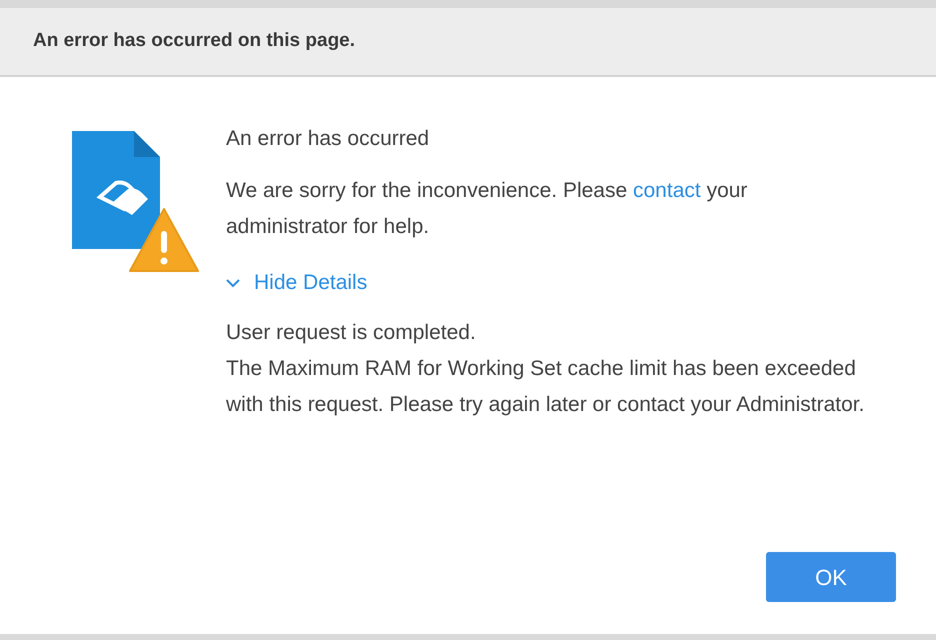  What do you see at coordinates (351, 333) in the screenshot?
I see `details-text: User request is completed.` at bounding box center [351, 333].